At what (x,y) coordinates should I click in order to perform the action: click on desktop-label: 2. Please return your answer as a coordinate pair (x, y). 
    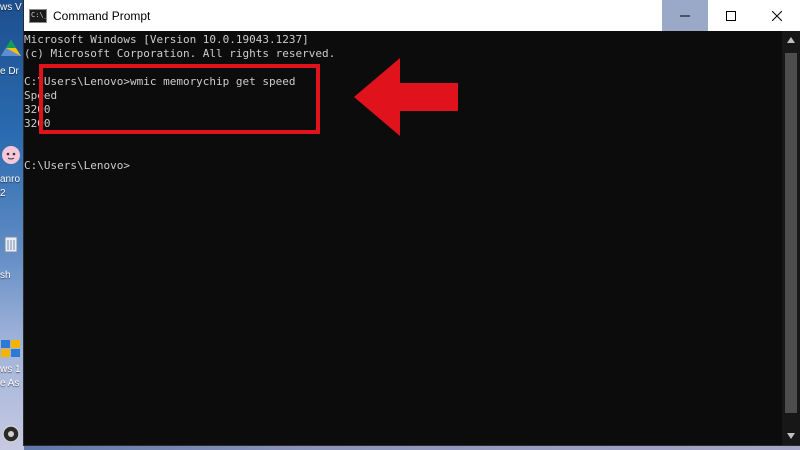
    Looking at the image, I should click on (3, 193).